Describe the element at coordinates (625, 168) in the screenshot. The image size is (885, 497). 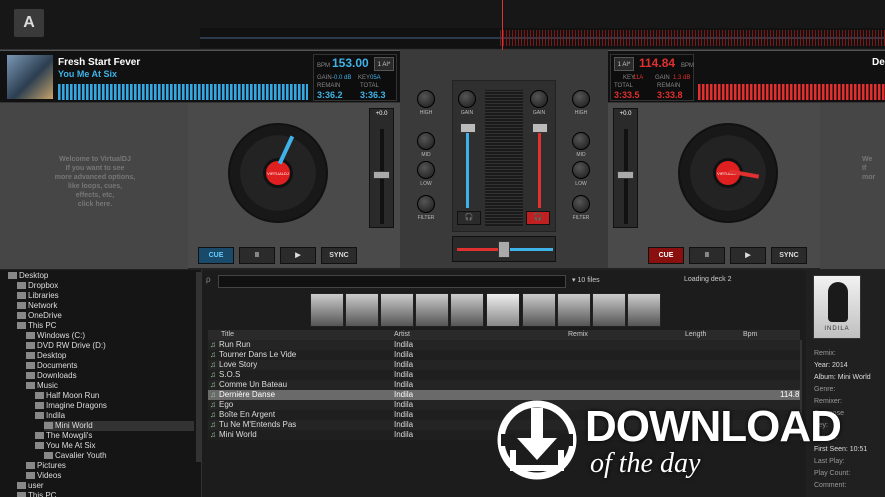
I see `deck-b-pitch: +0.0` at that location.